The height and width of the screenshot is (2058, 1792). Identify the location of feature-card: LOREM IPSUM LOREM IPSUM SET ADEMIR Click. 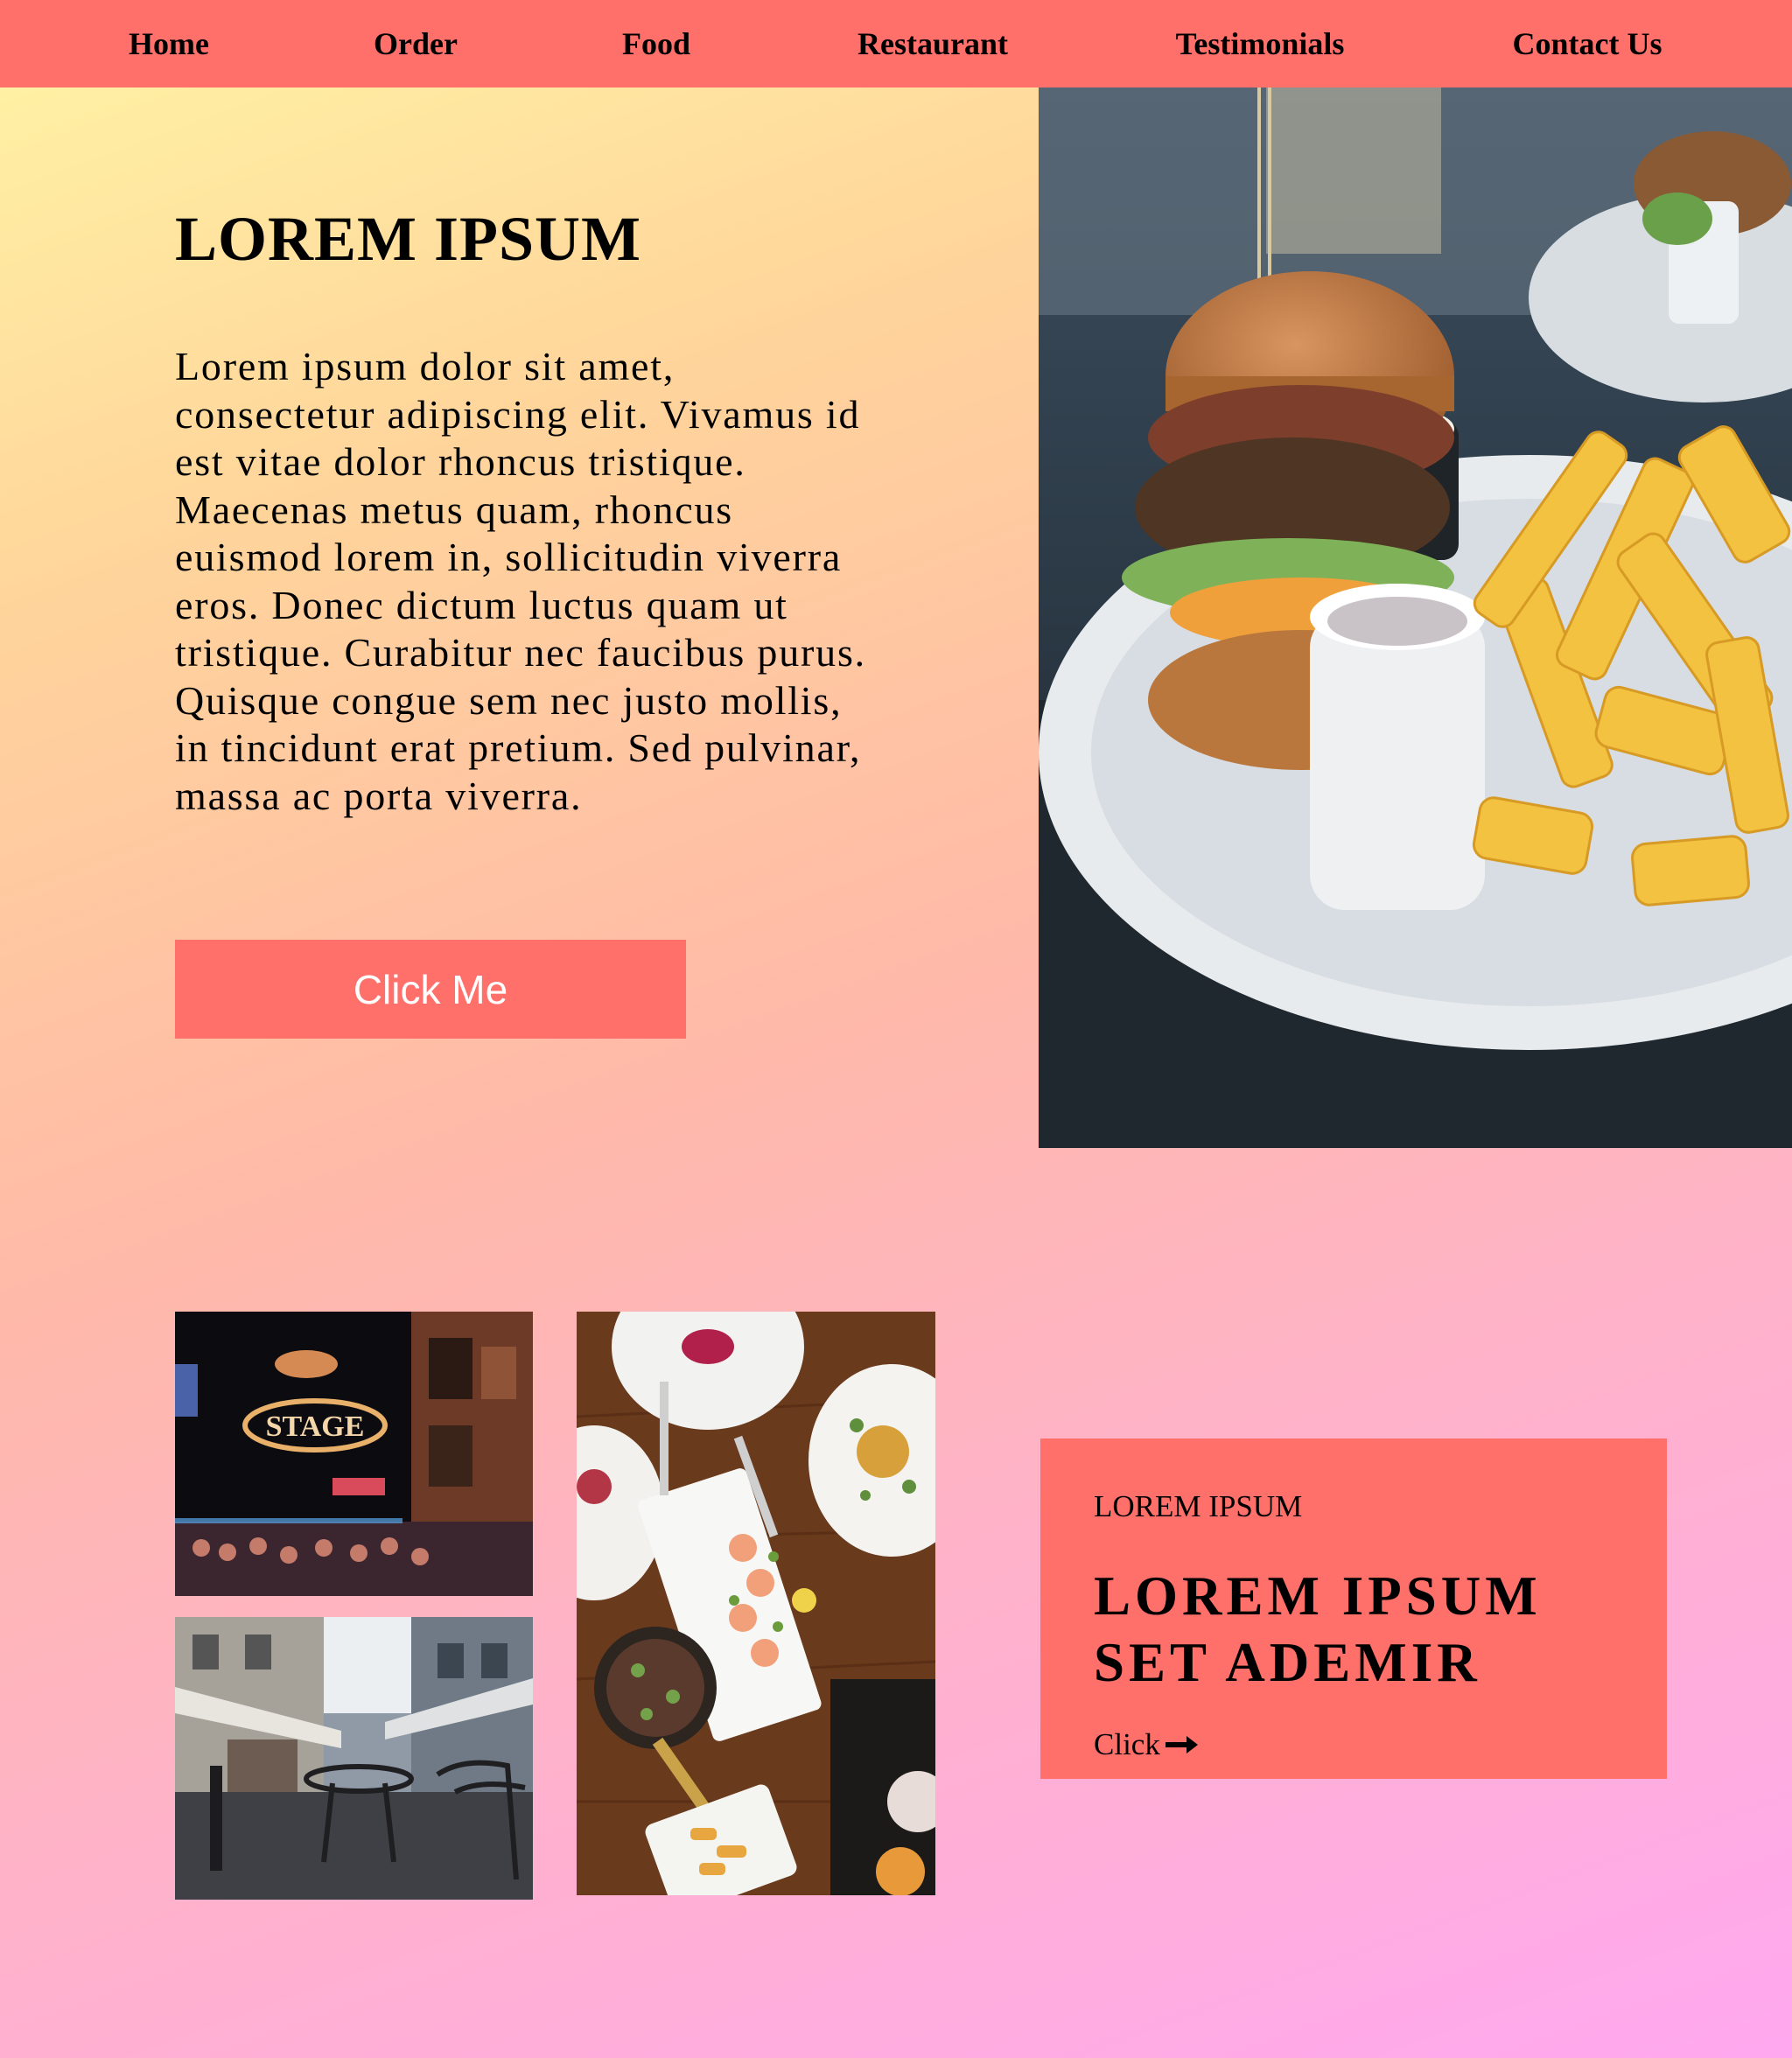
(1353, 1608).